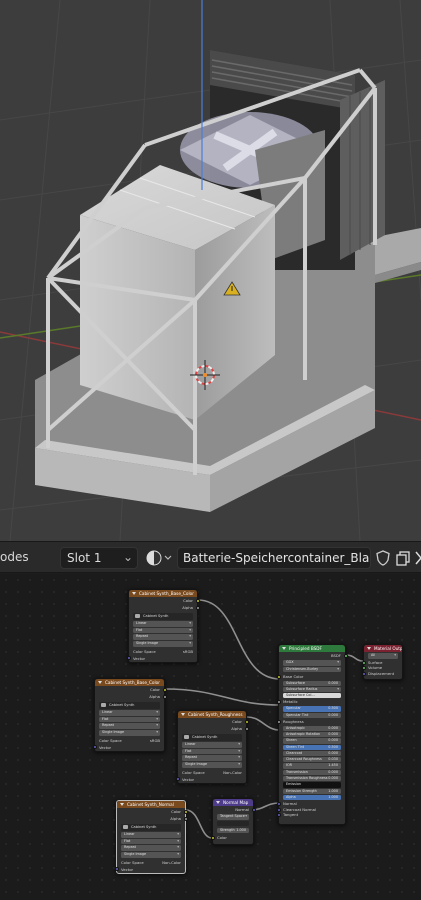 This screenshot has width=421, height=900. What do you see at coordinates (310, 702) in the screenshot?
I see `bsdf-socket-row: Metallic` at bounding box center [310, 702].